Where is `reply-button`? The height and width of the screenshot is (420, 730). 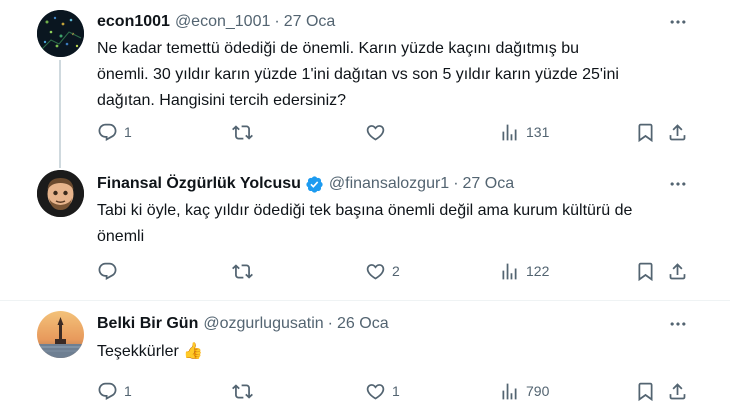
reply-button is located at coordinates (110, 271).